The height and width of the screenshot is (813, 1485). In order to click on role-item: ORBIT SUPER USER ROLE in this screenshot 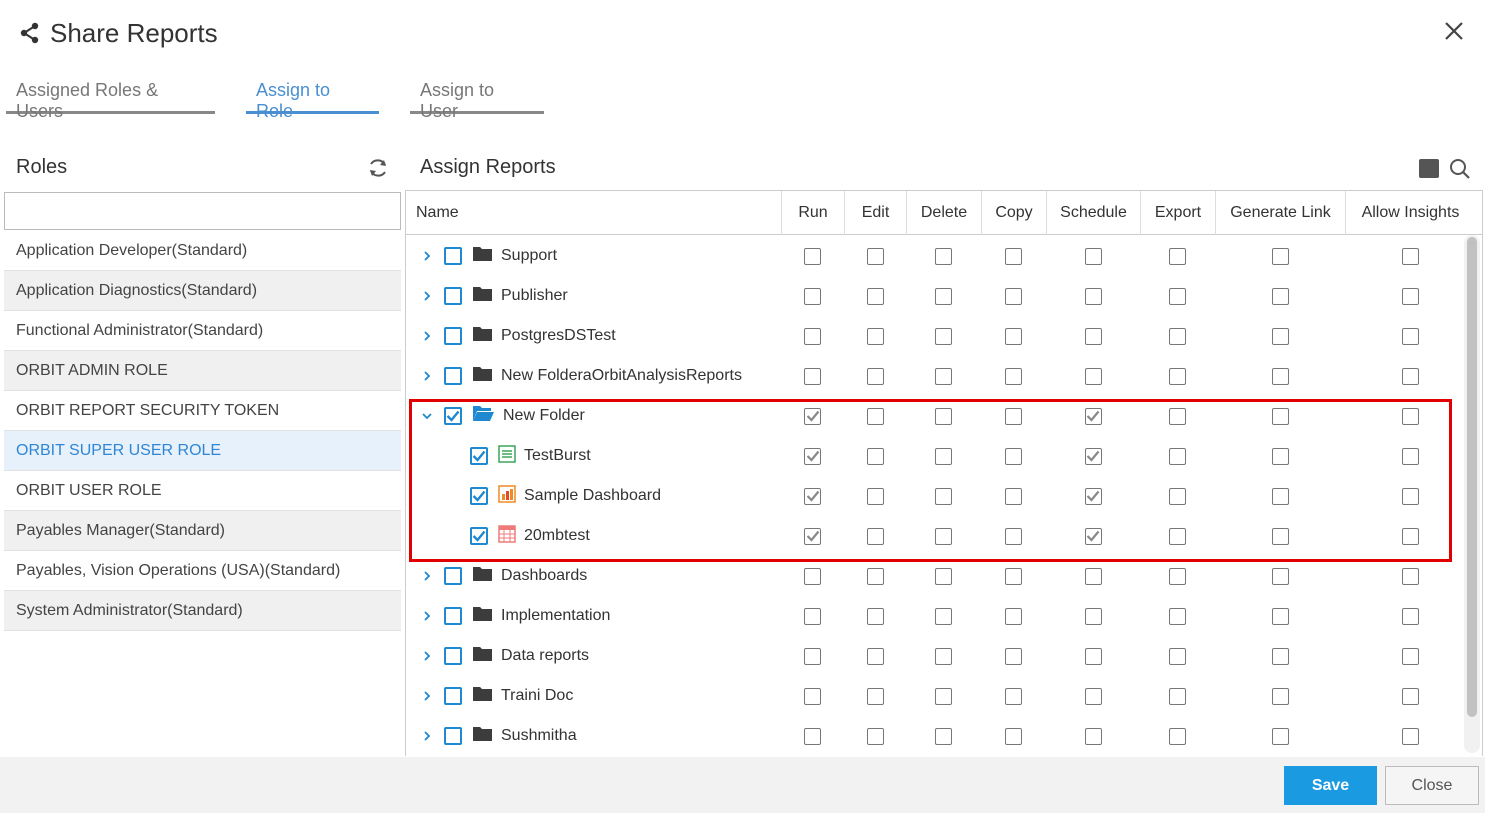, I will do `click(202, 451)`.